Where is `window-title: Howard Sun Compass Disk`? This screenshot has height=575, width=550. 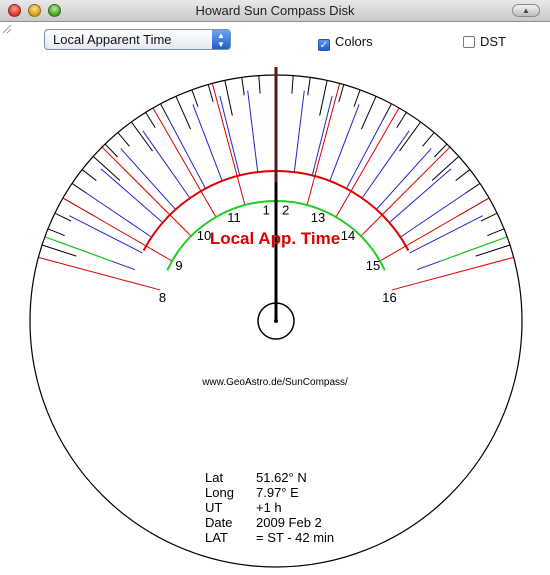 window-title: Howard Sun Compass Disk is located at coordinates (275, 10).